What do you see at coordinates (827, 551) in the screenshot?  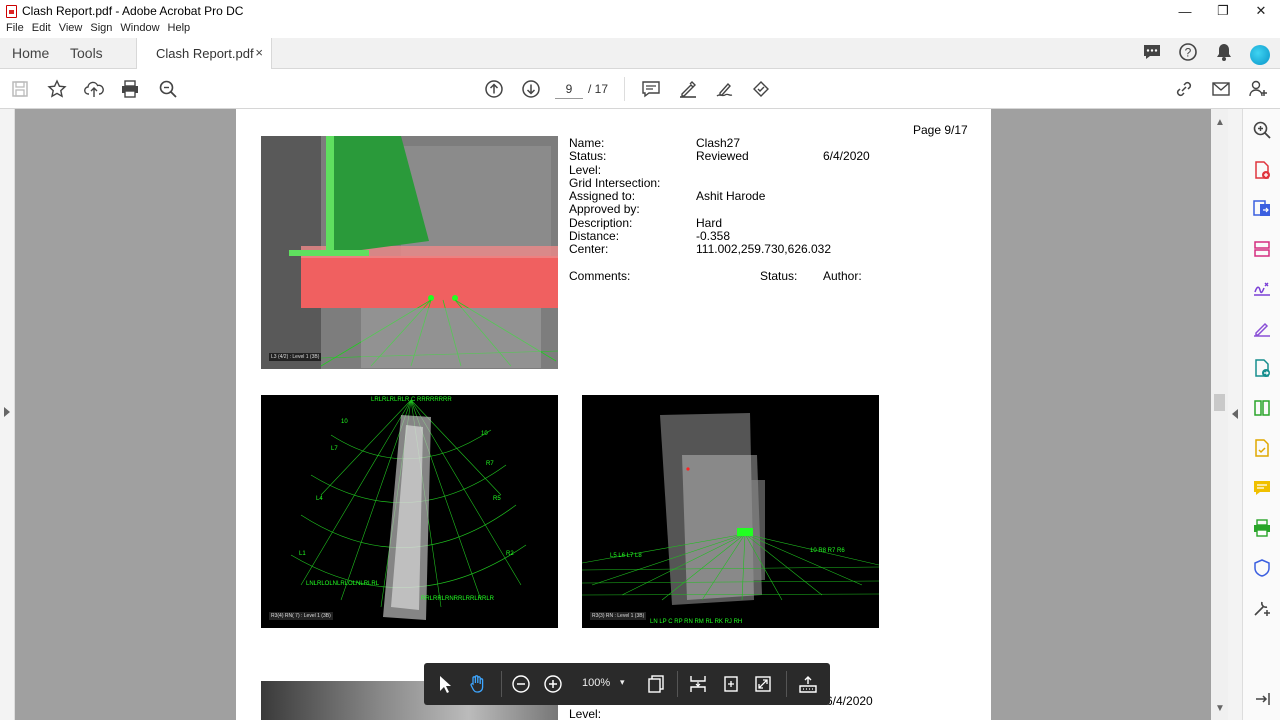 I see `svg-text: 10 R8 R7 R6` at bounding box center [827, 551].